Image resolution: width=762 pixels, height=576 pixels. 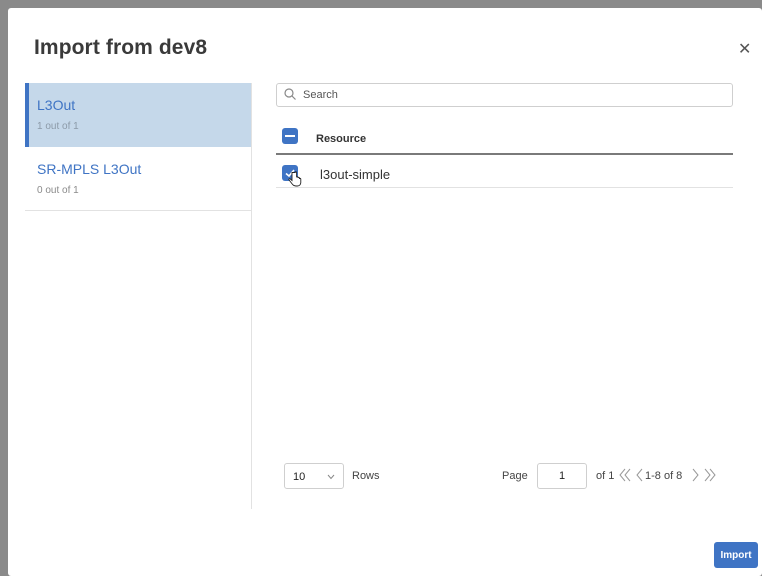 What do you see at coordinates (331, 477) in the screenshot?
I see `chevron-down-icon` at bounding box center [331, 477].